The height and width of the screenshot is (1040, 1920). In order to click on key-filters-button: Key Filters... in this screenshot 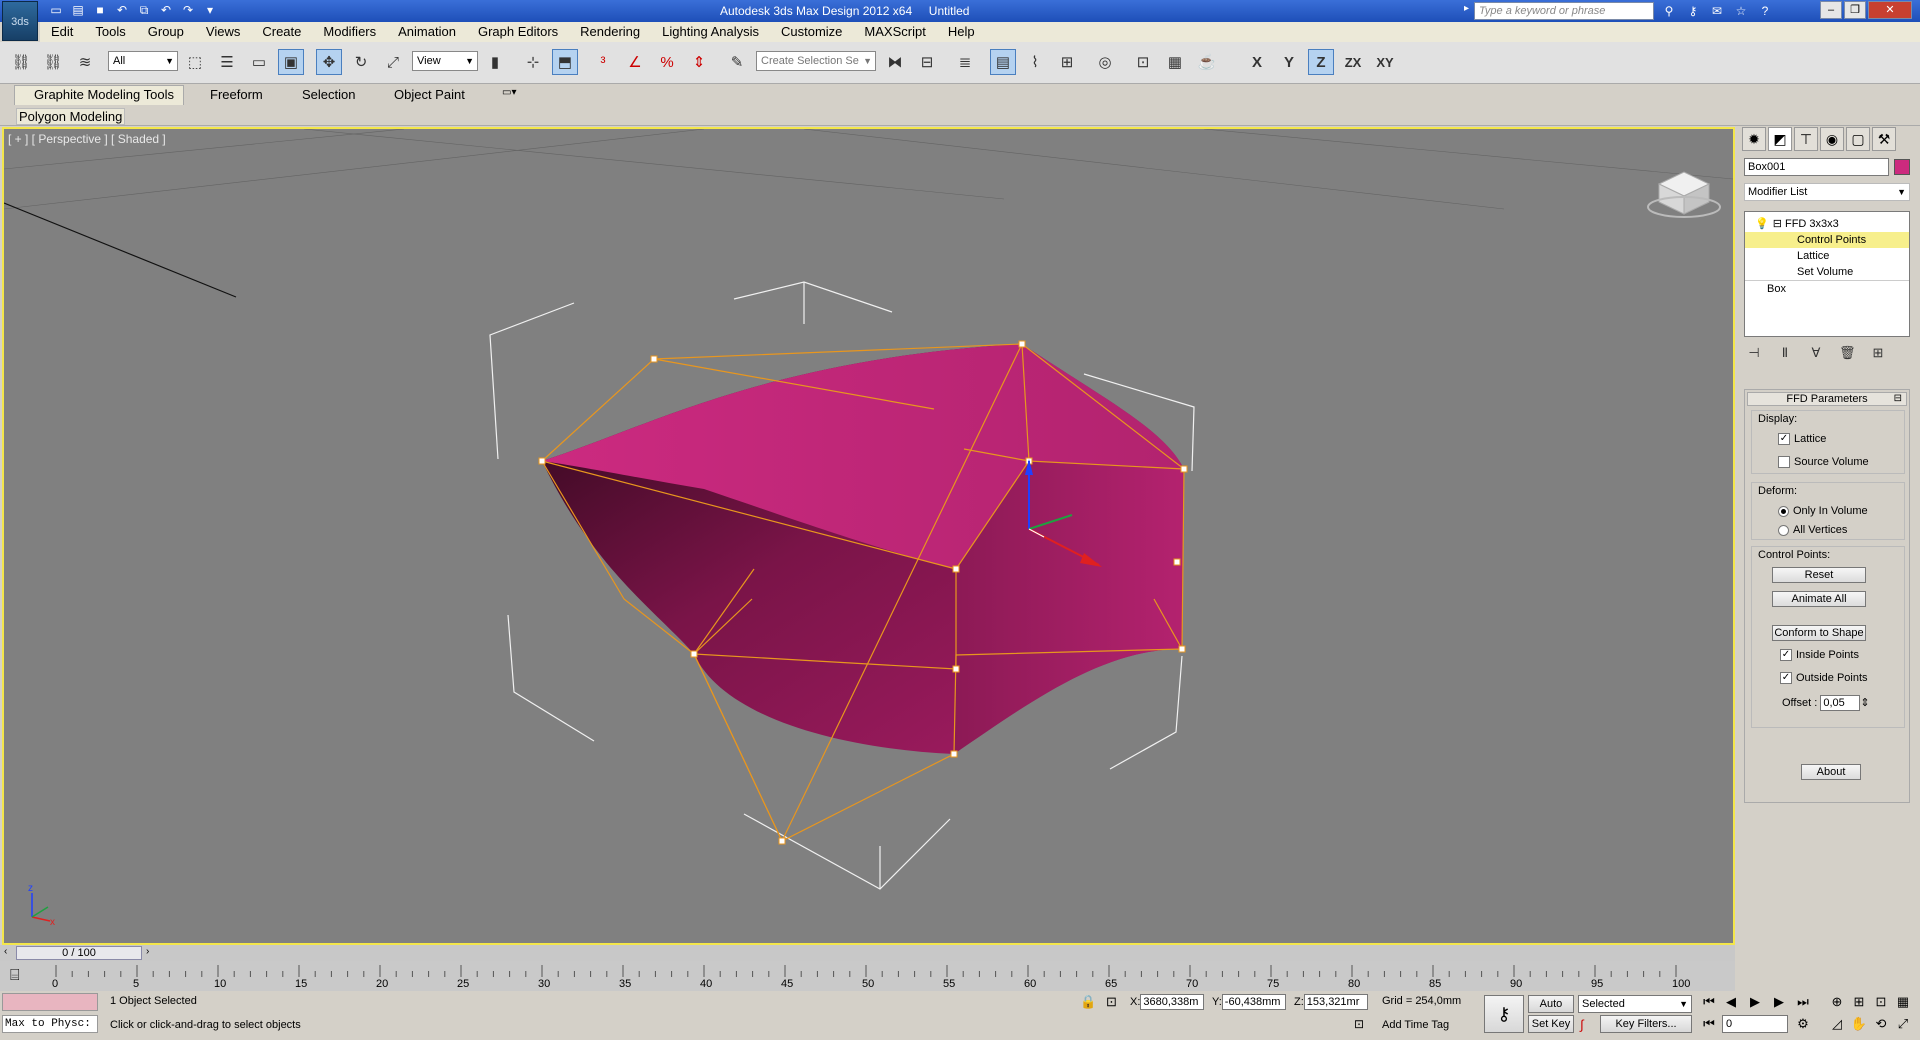, I will do `click(1646, 1024)`.